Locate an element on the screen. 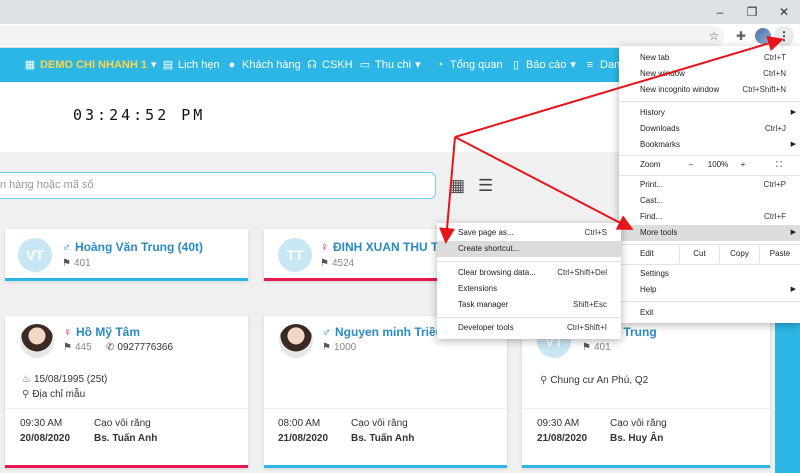  zoom-in-button: + is located at coordinates (743, 165).